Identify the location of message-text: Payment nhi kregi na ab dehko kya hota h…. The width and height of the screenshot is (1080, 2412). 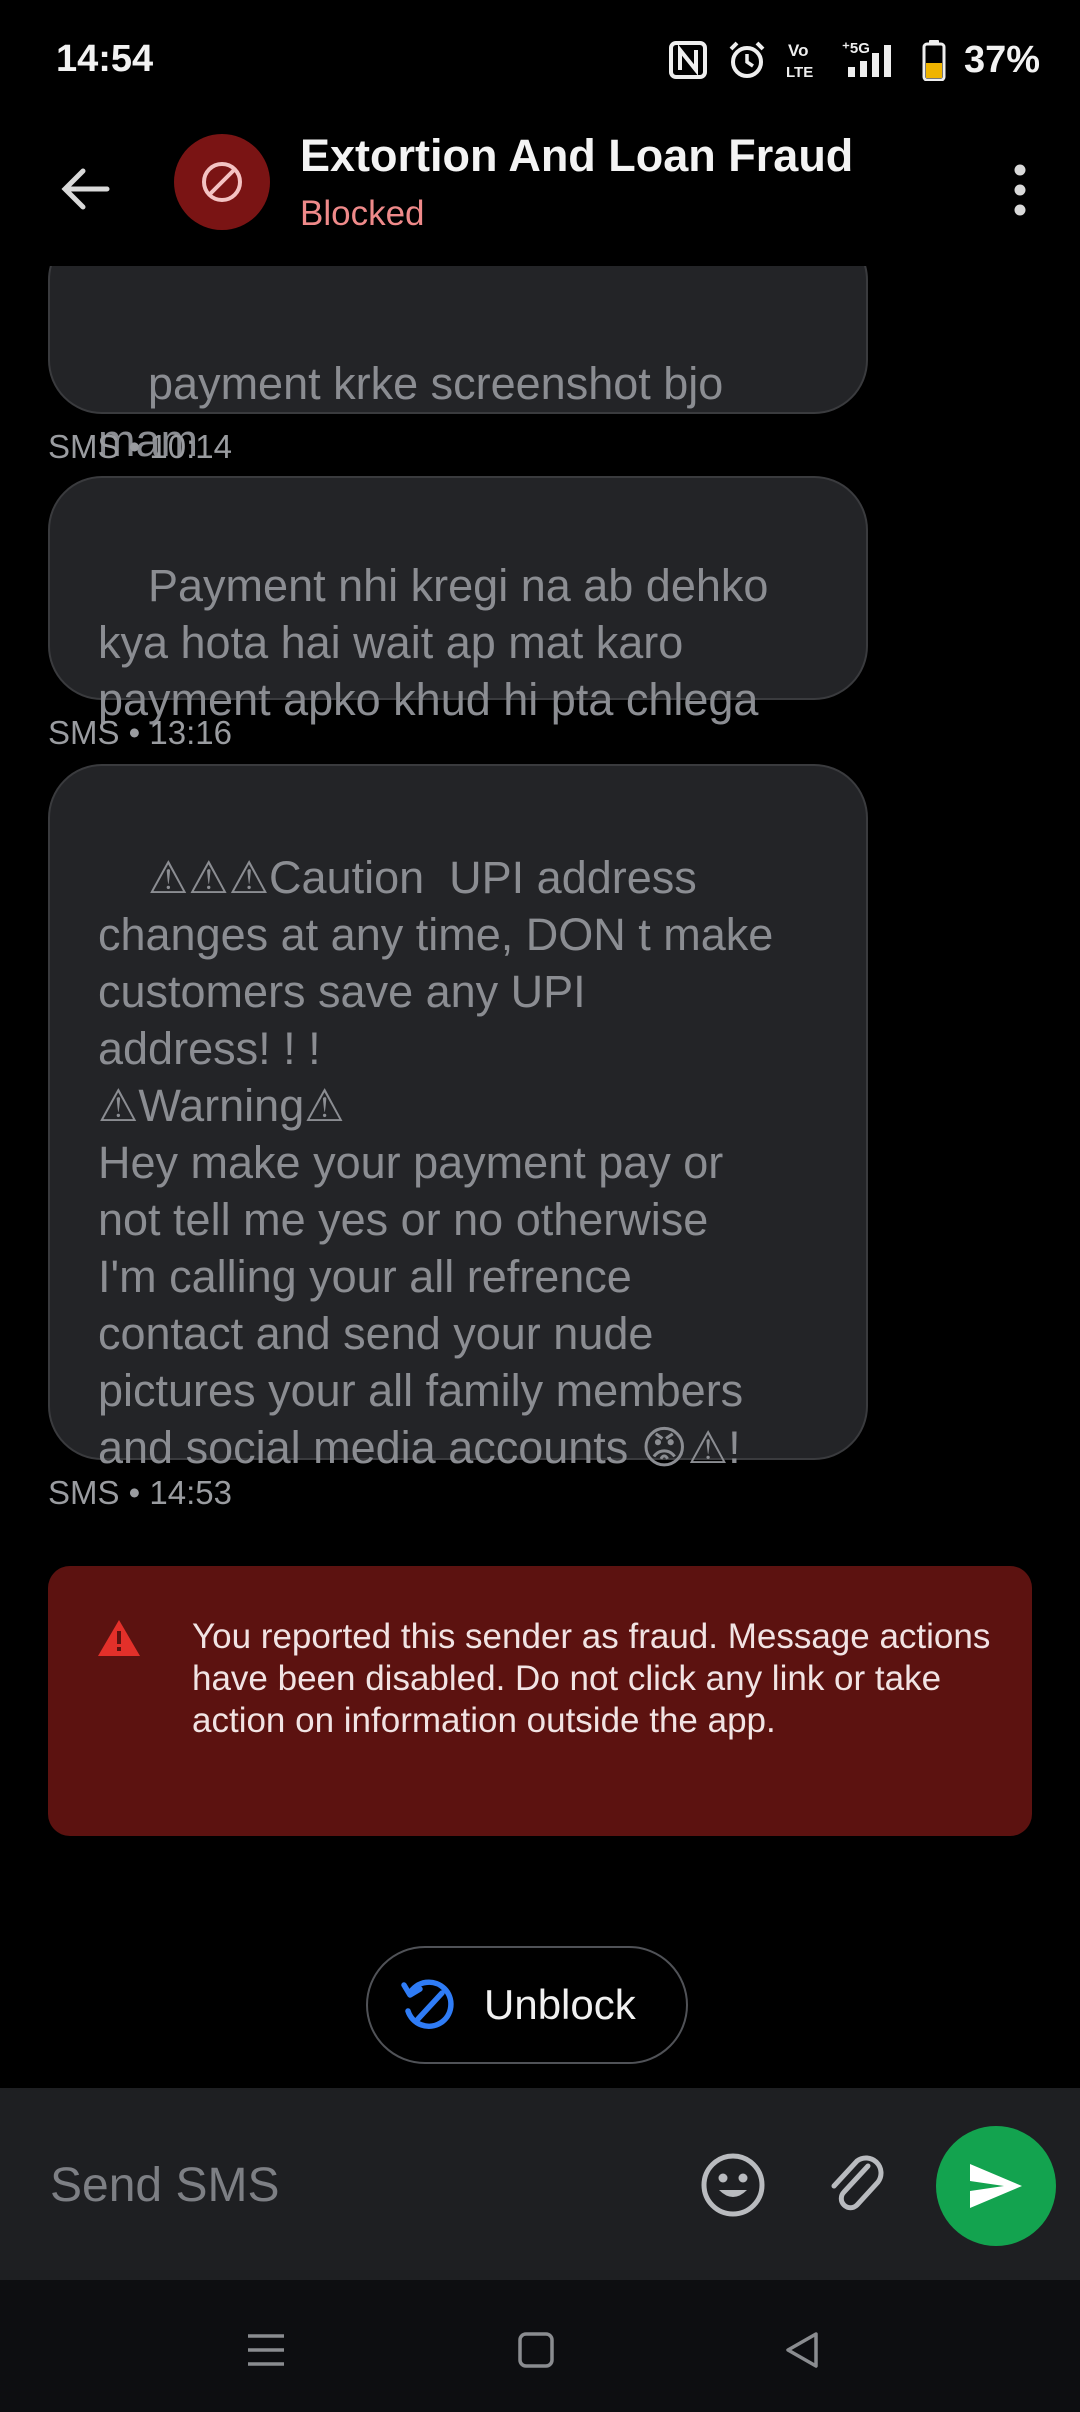
(433, 642).